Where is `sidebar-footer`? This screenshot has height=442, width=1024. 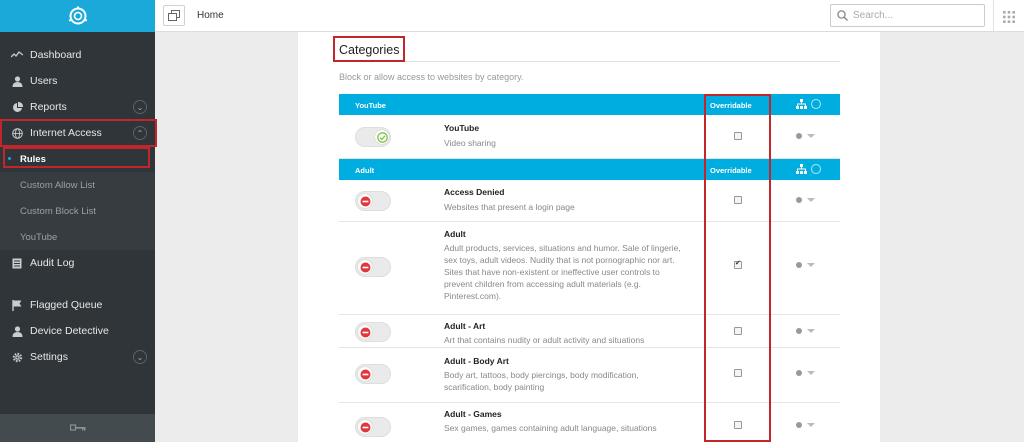
sidebar-footer is located at coordinates (77, 428).